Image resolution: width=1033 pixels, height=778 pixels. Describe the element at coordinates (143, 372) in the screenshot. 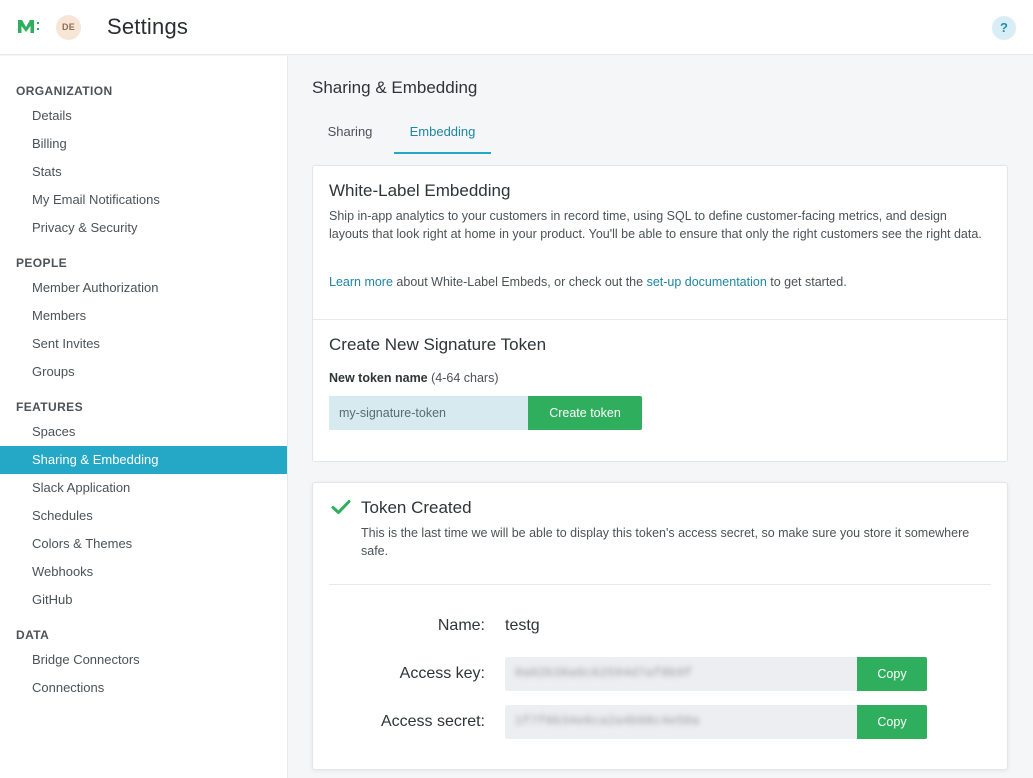

I see `sidebar-item-groups: Groups` at that location.